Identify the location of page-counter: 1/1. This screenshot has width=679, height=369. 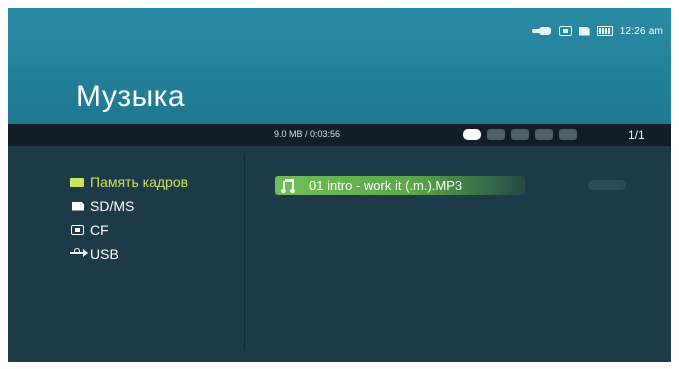
(636, 135).